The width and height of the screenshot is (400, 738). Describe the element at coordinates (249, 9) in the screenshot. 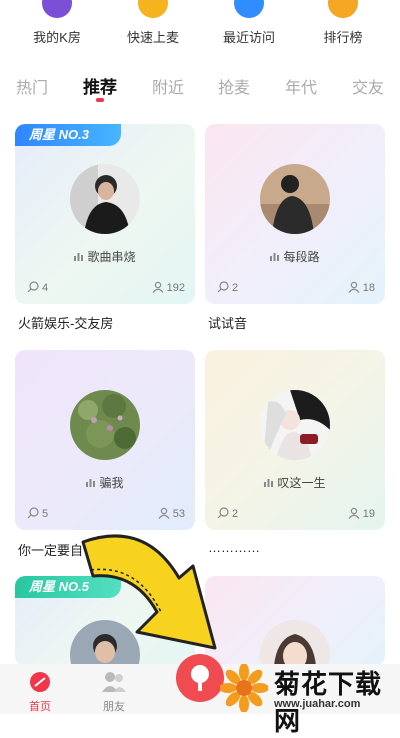

I see `recent-visit-icon` at that location.